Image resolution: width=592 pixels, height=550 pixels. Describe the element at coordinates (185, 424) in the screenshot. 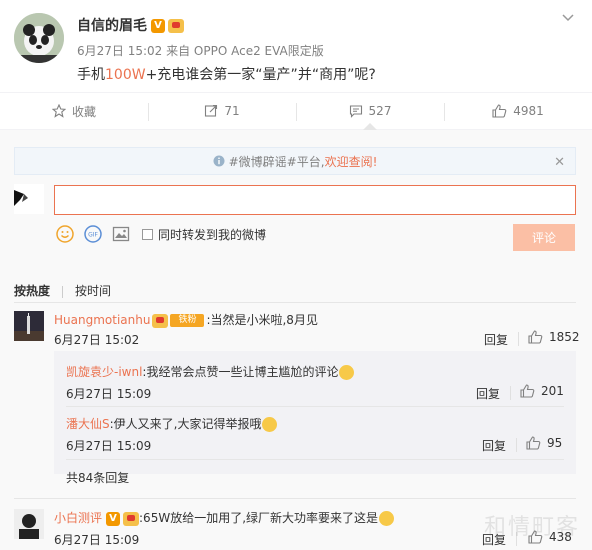

I see `subreply-text: :伊人又来了,大家记得举报哦` at that location.